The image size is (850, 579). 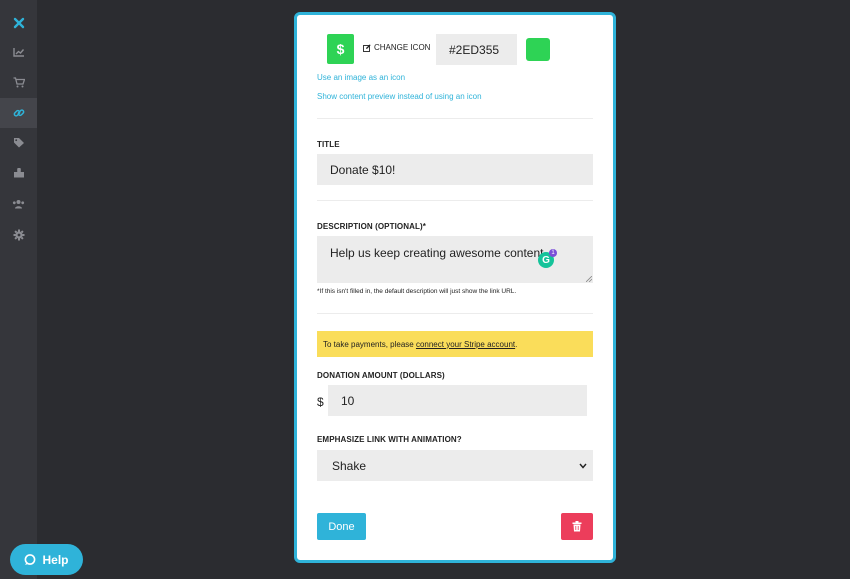 What do you see at coordinates (455, 169) in the screenshot?
I see `title-input` at bounding box center [455, 169].